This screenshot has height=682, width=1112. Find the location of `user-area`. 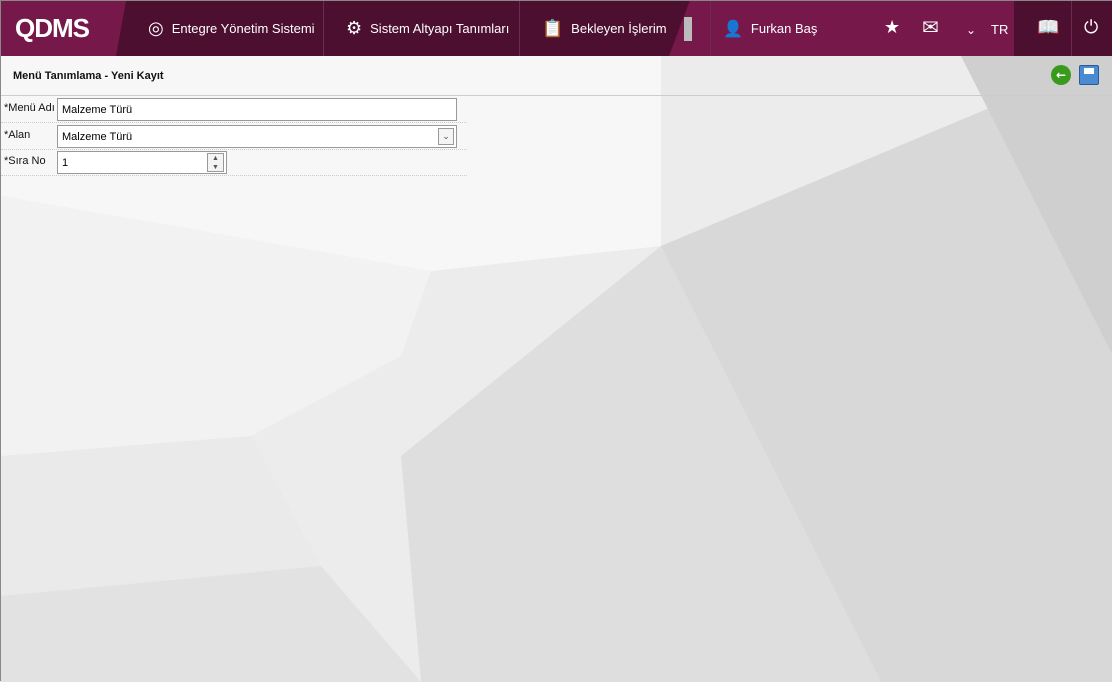

user-area is located at coordinates (841, 28).